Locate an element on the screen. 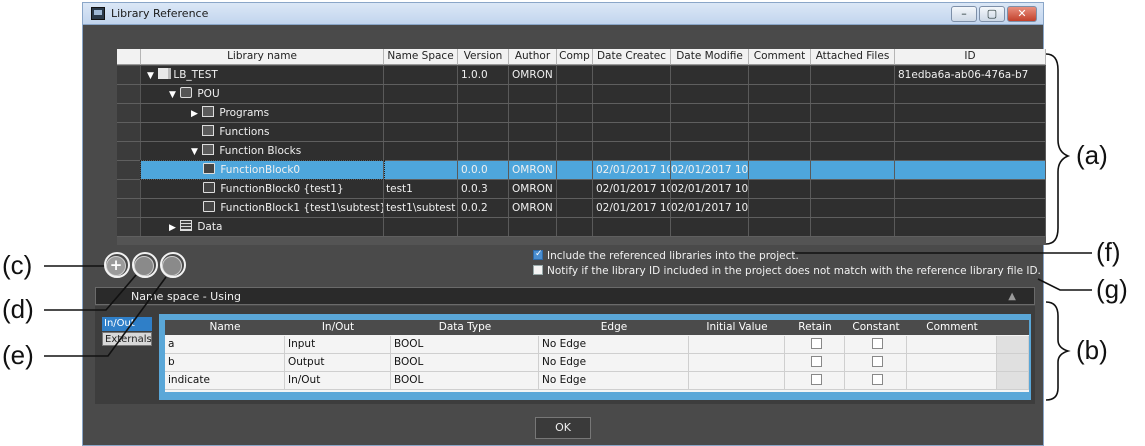 The image size is (1145, 446). leader-d is located at coordinates (90, 292).